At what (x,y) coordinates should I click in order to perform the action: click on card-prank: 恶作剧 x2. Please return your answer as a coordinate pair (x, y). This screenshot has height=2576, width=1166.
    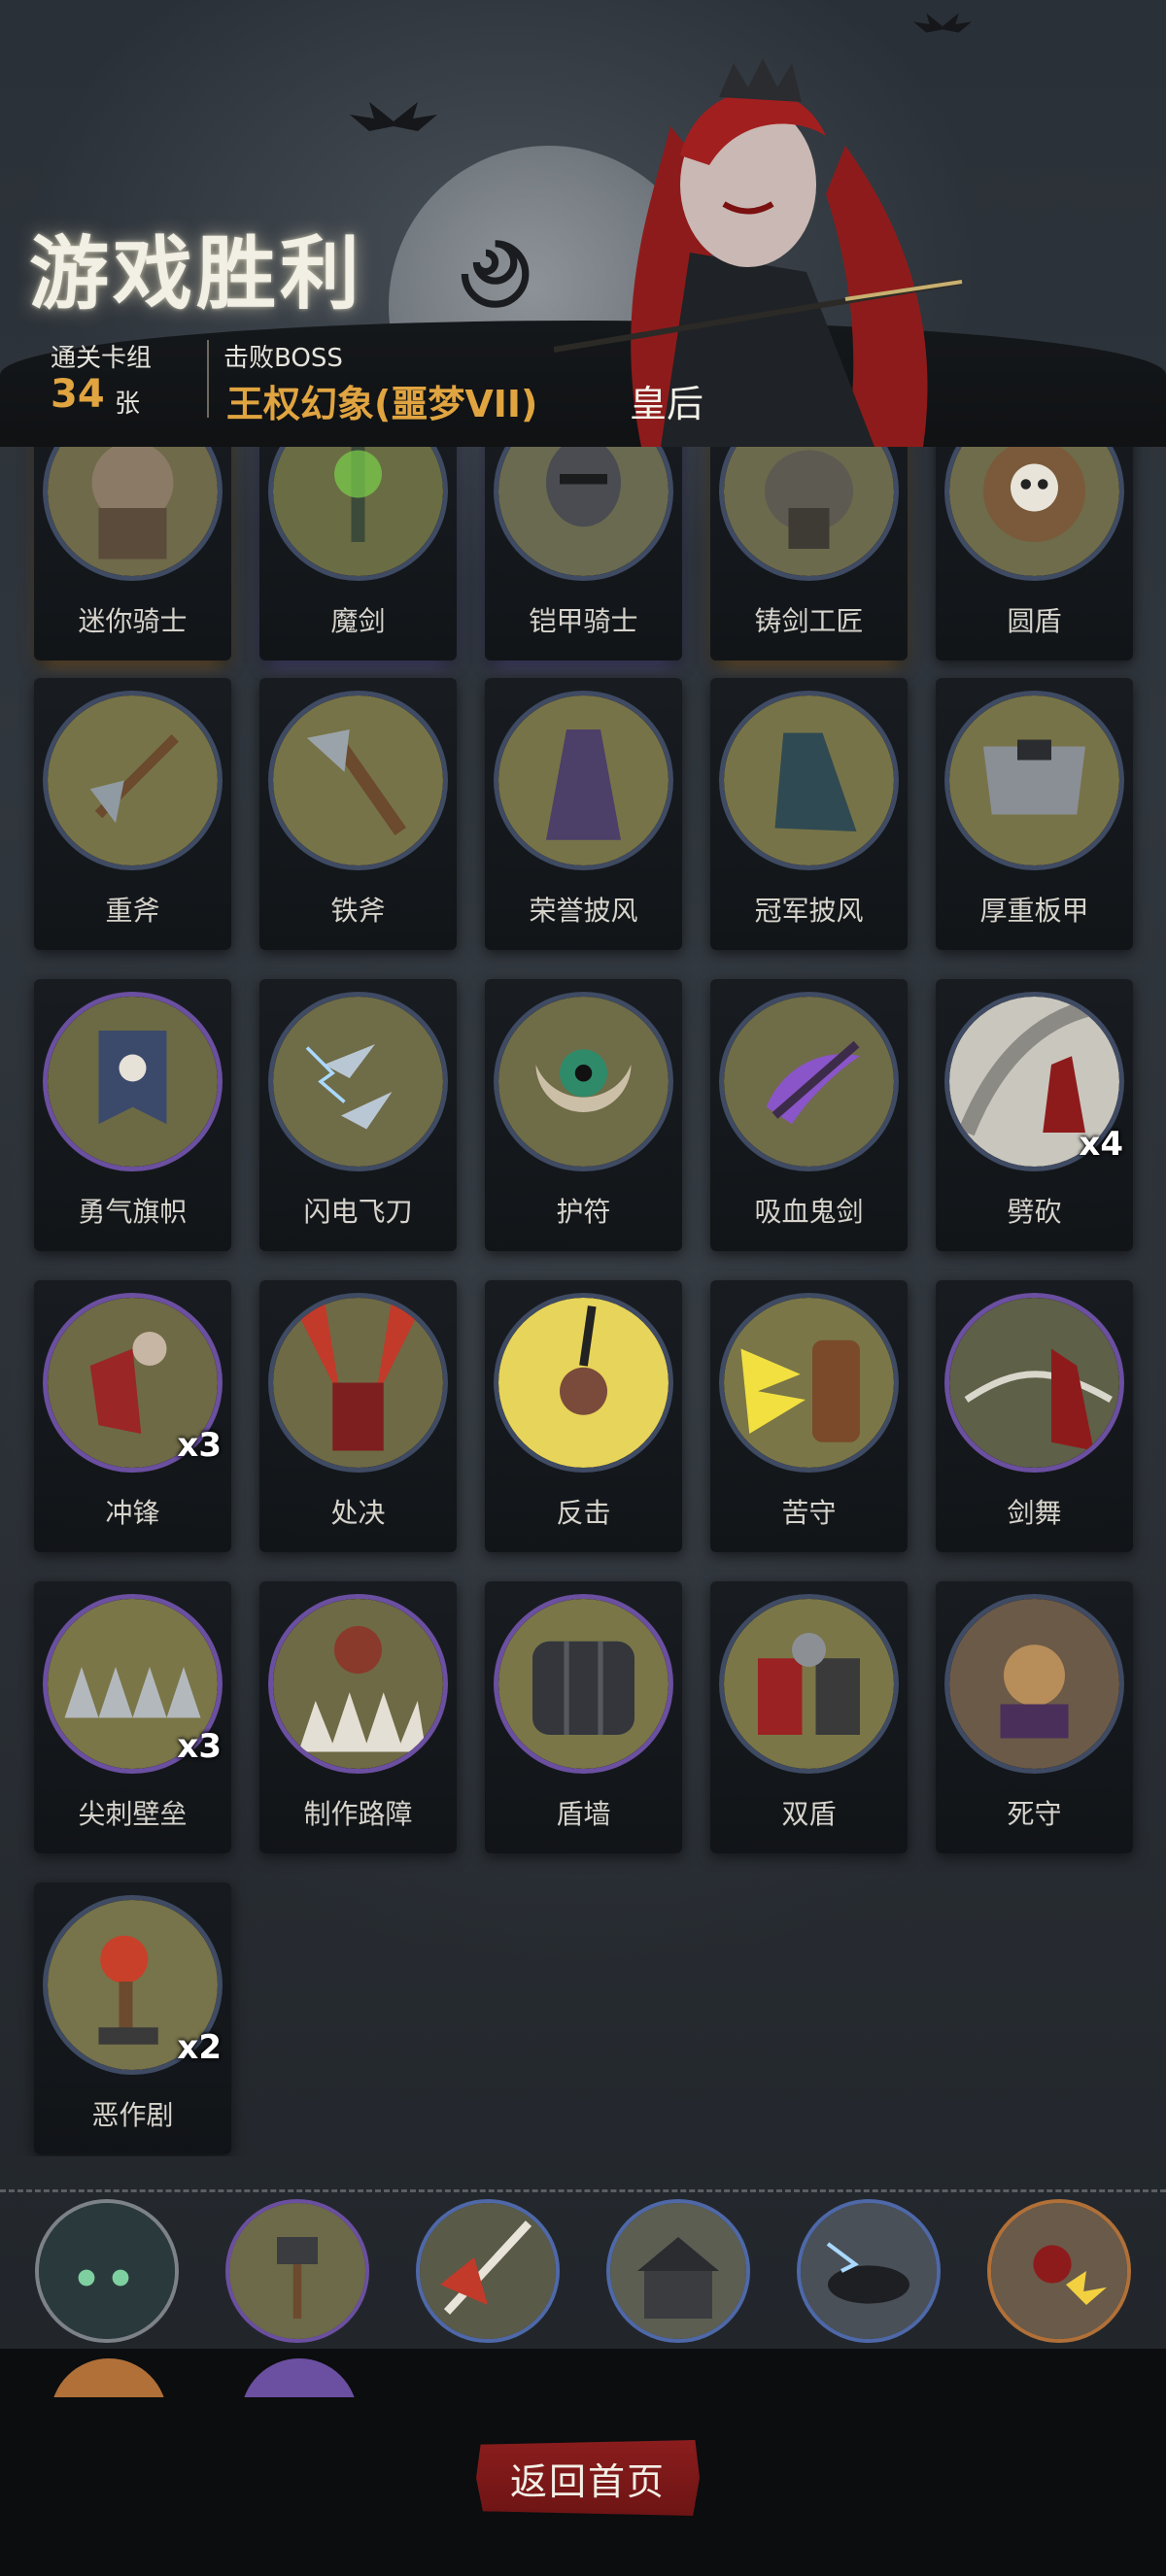
    Looking at the image, I should click on (132, 2018).